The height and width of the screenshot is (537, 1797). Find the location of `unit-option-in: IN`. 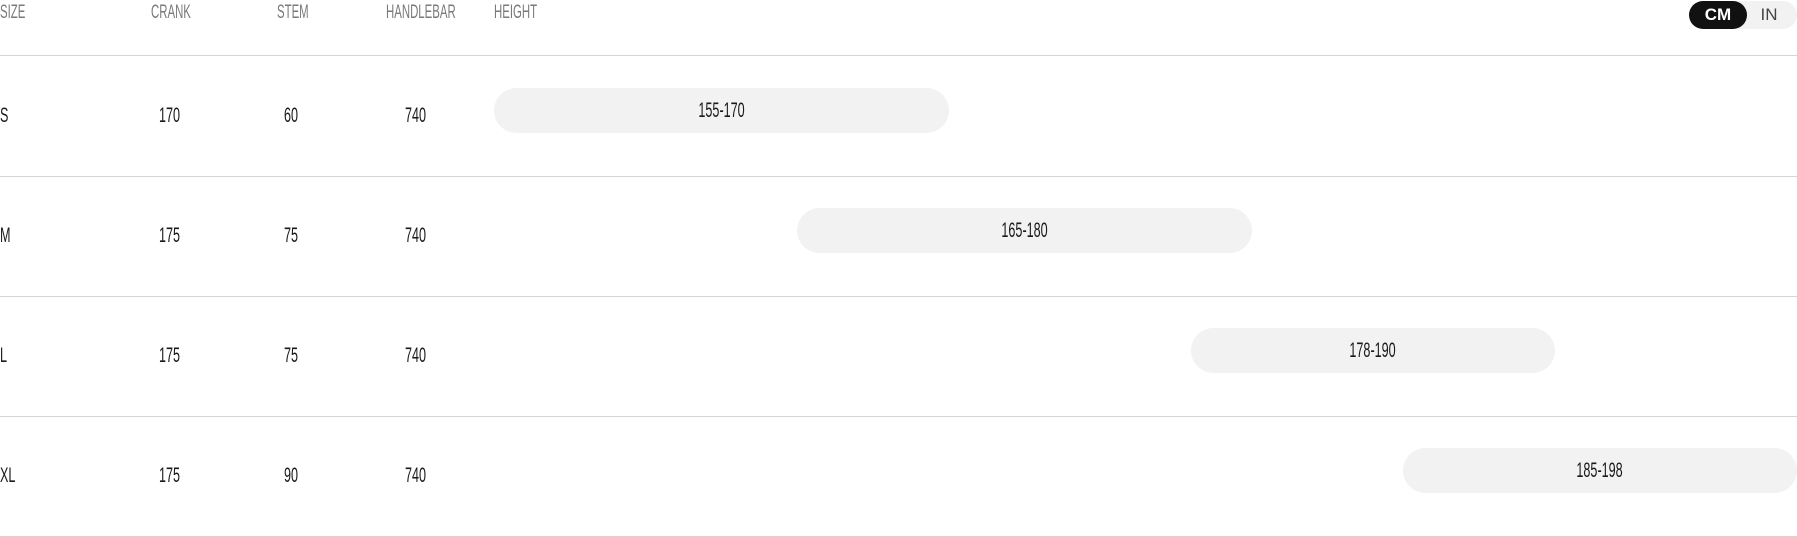

unit-option-in: IN is located at coordinates (1769, 15).